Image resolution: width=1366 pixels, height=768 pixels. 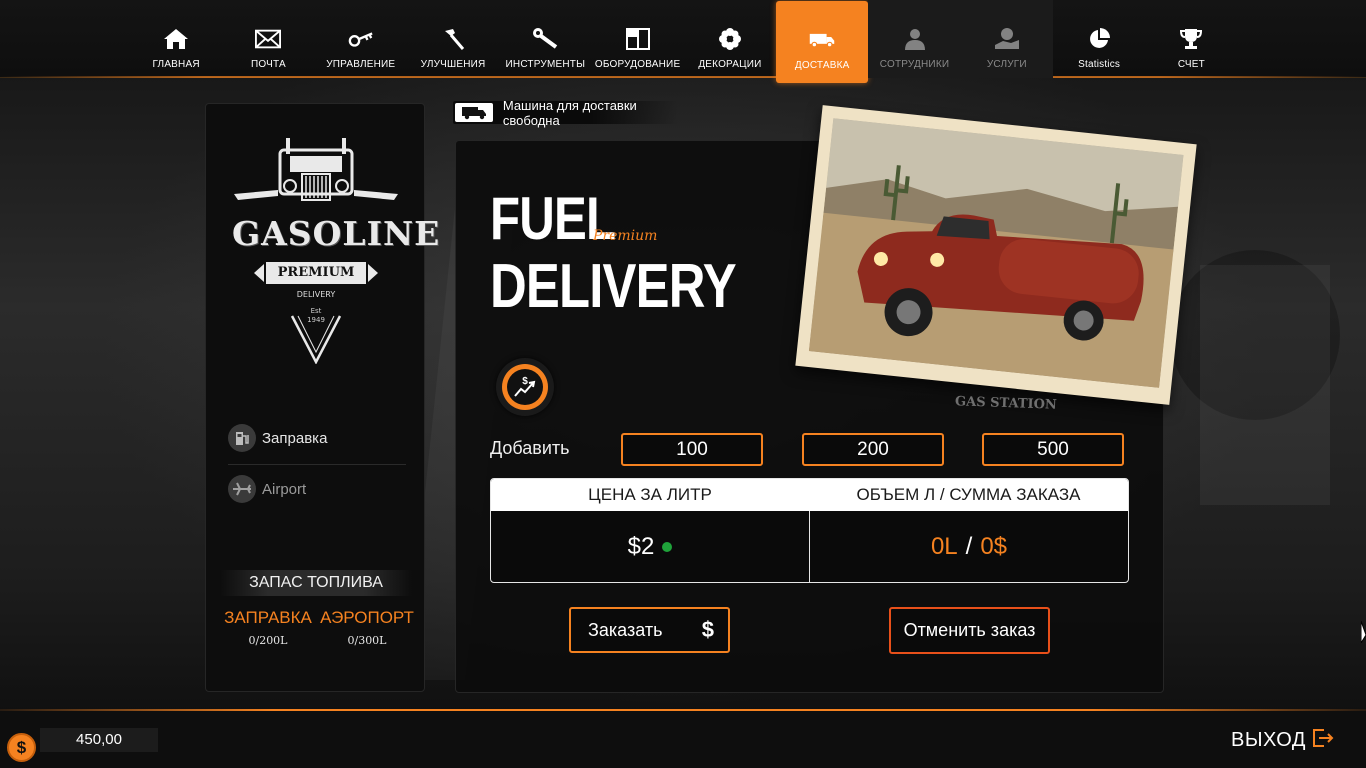 I want to click on price-trend-icon: $, so click(x=525, y=386).